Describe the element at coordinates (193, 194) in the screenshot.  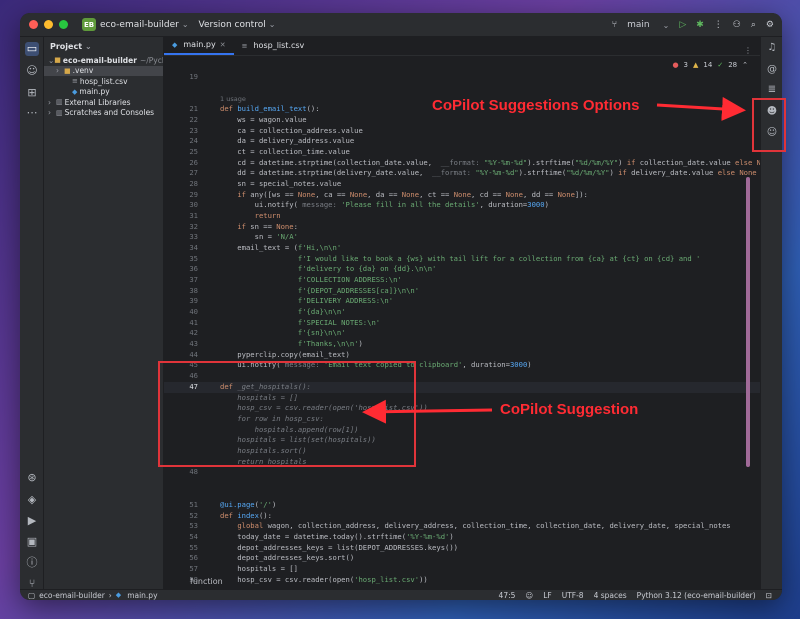
I see `line-number: 29` at that location.